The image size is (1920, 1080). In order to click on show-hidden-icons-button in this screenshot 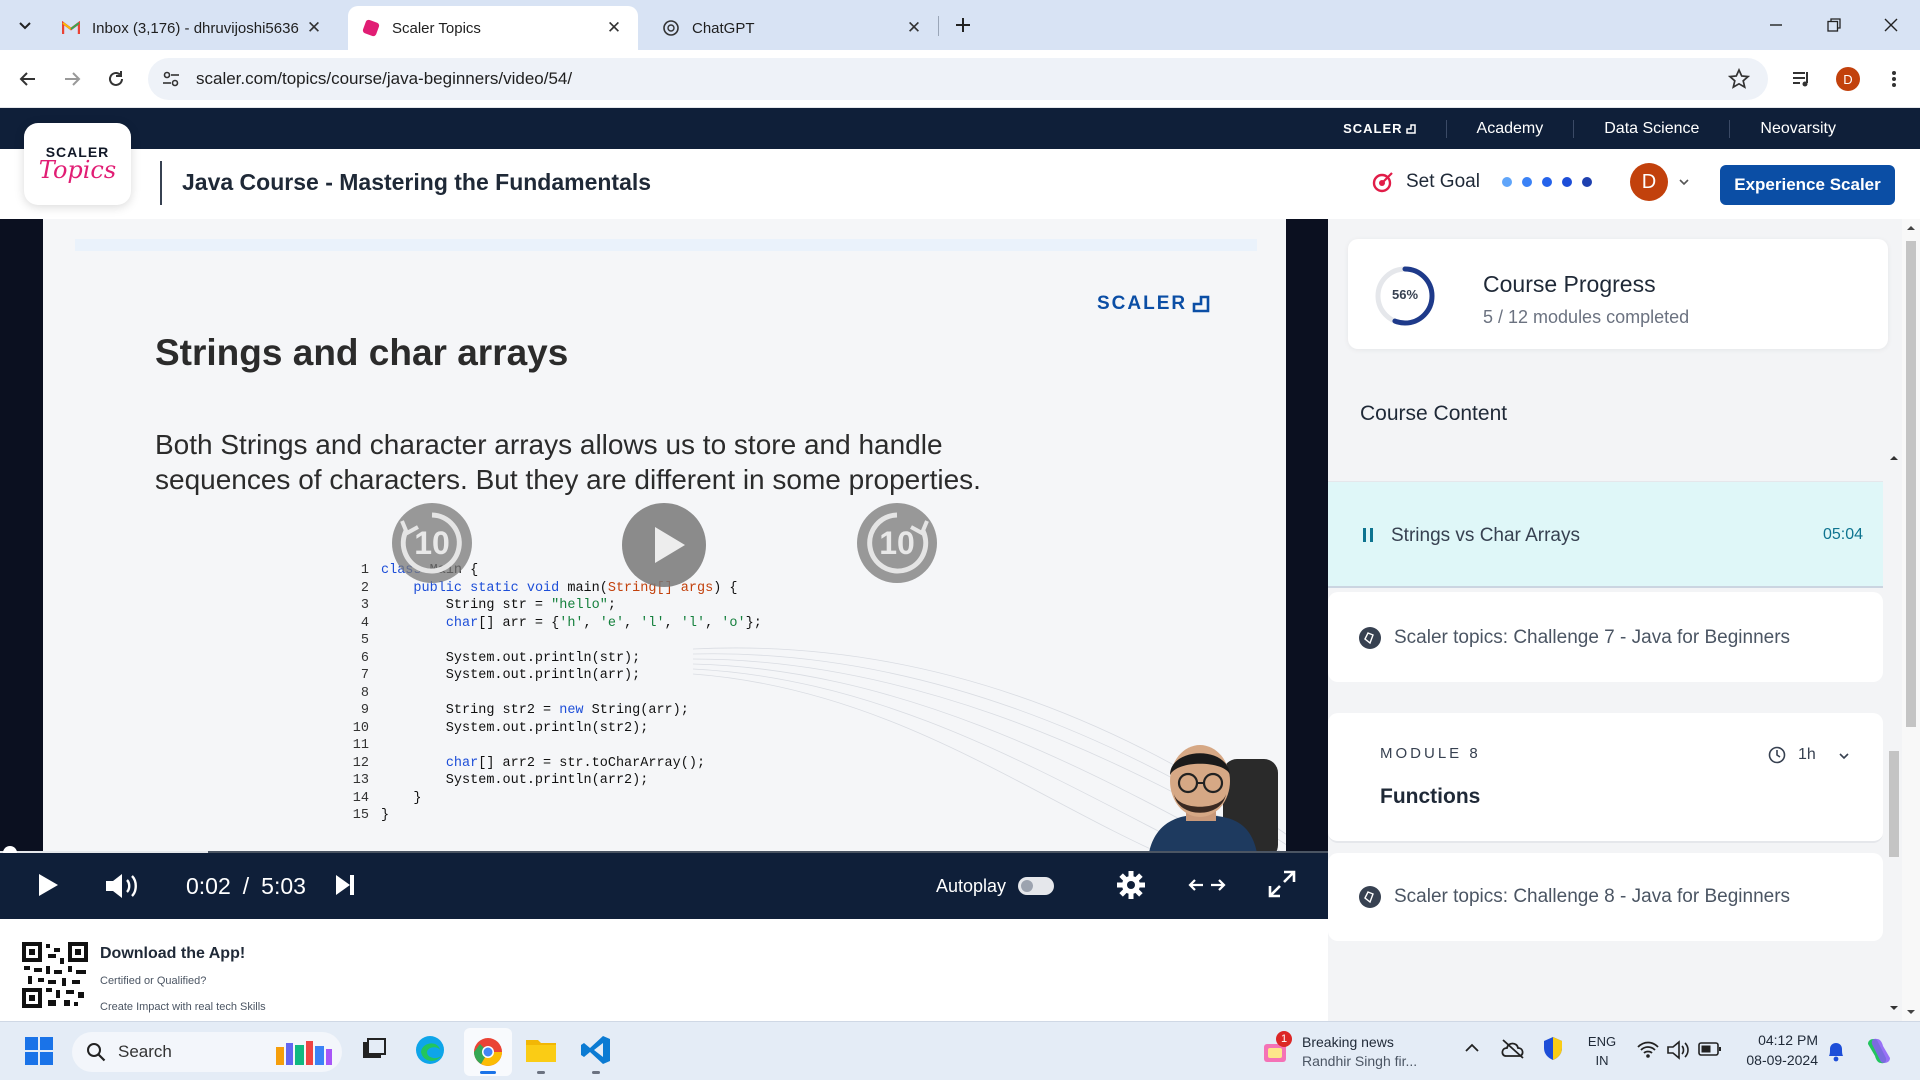, I will do `click(1472, 1048)`.